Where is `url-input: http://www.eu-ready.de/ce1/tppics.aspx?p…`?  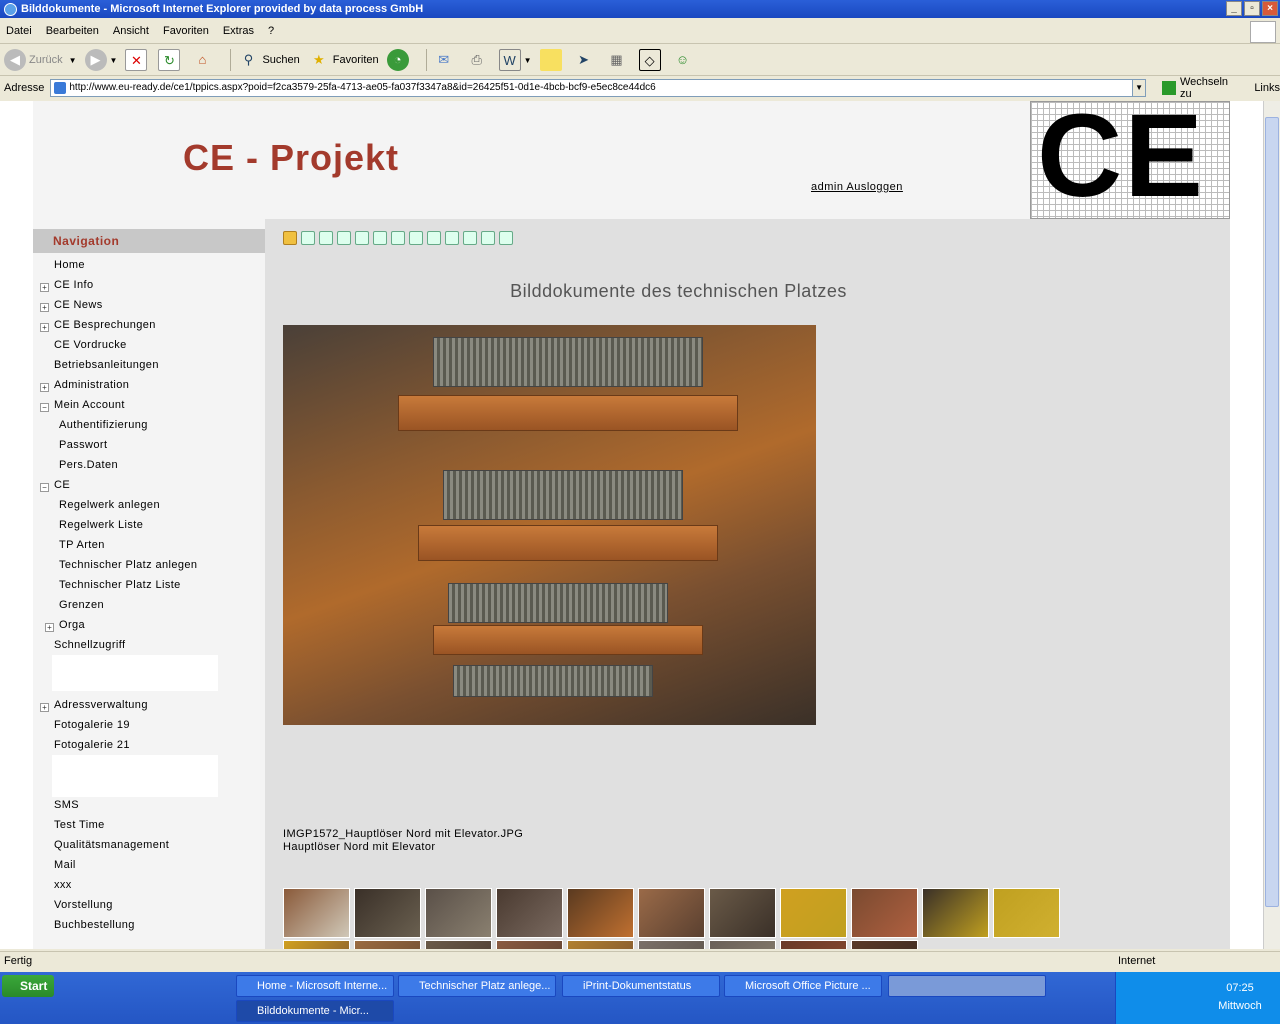
url-input: http://www.eu-ready.de/ce1/tppics.aspx?p… is located at coordinates (592, 88).